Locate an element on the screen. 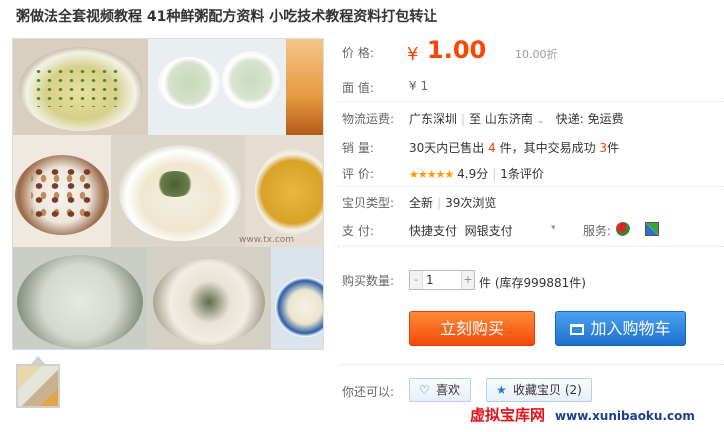 The height and width of the screenshot is (432, 724). rating-info: ★★★★★ 4.9分 | 1条评价 is located at coordinates (476, 174).